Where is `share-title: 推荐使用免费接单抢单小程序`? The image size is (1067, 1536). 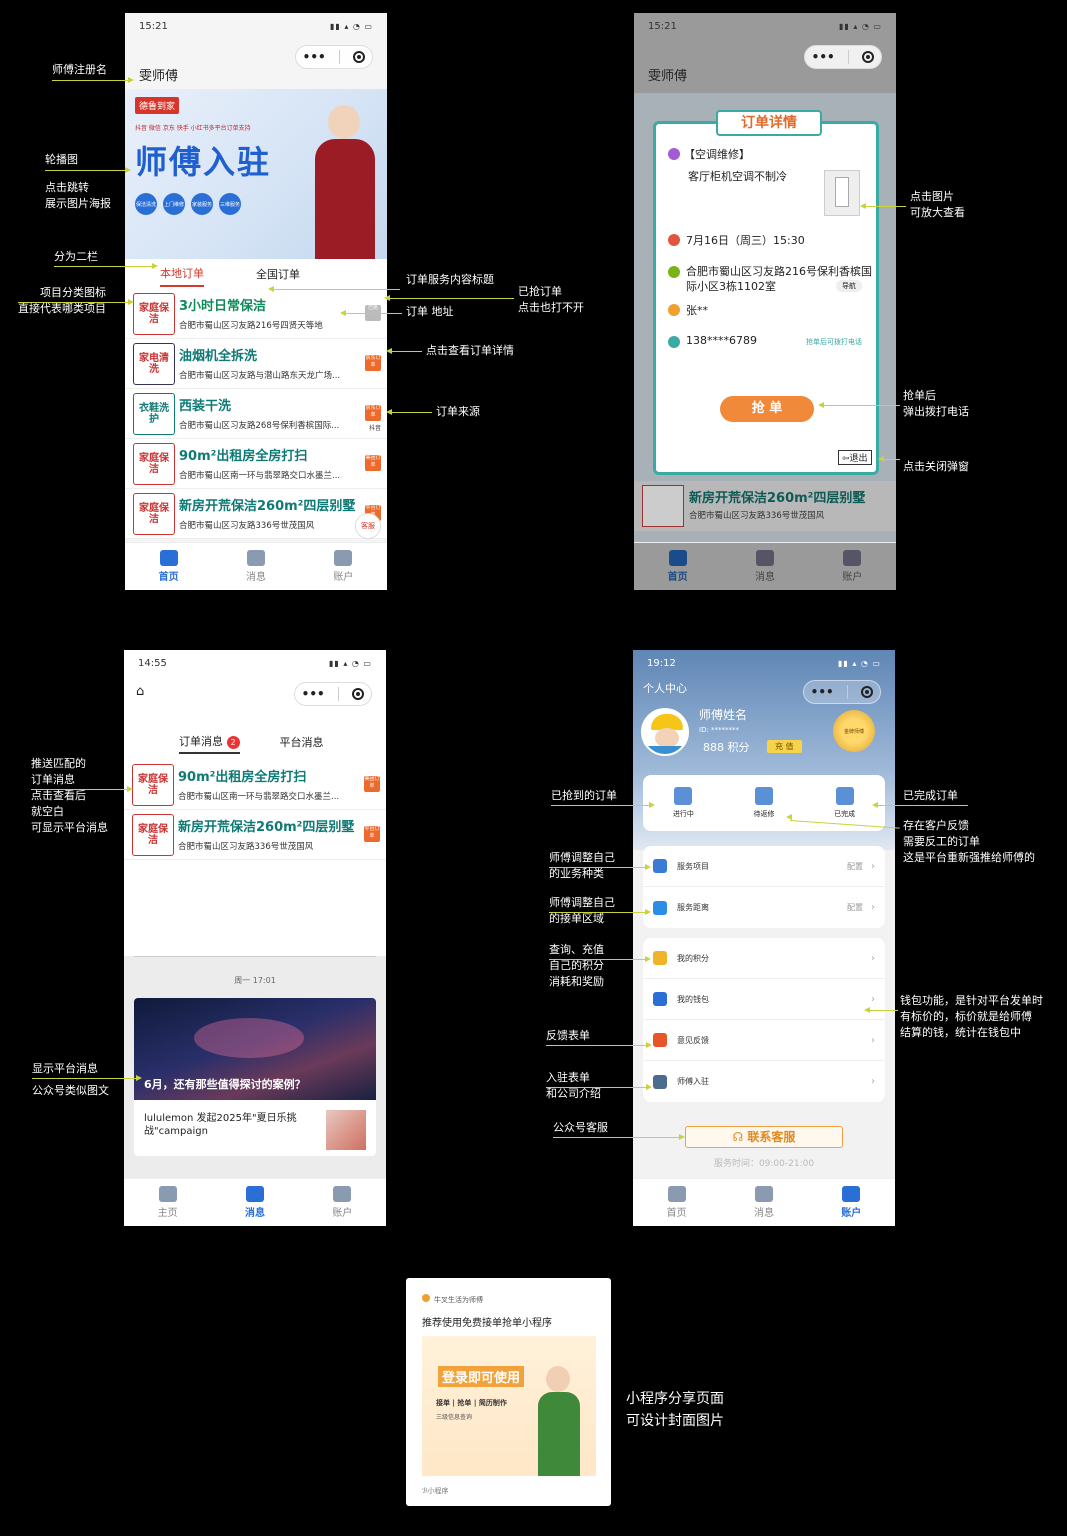 share-title: 推荐使用免费接单抢单小程序 is located at coordinates (487, 1323).